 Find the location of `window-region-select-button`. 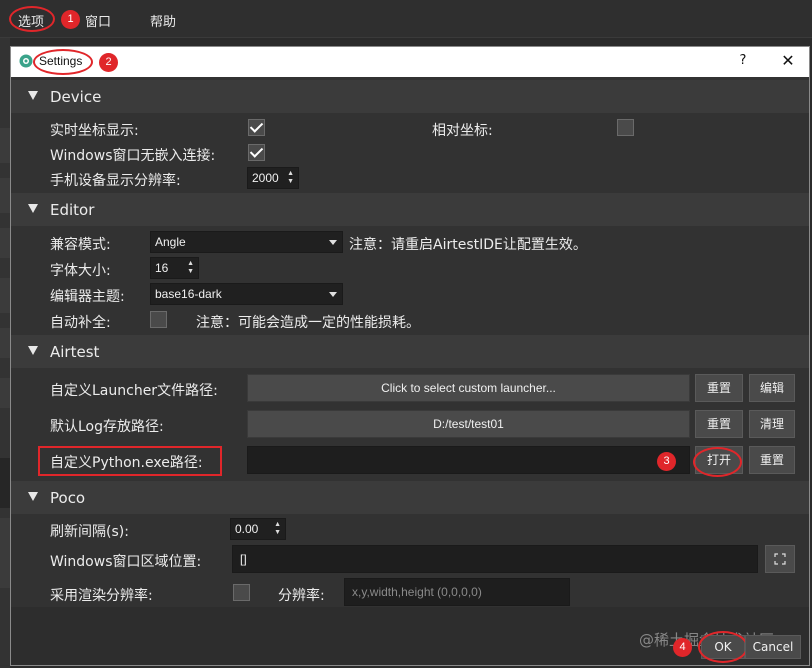

window-region-select-button is located at coordinates (780, 559).